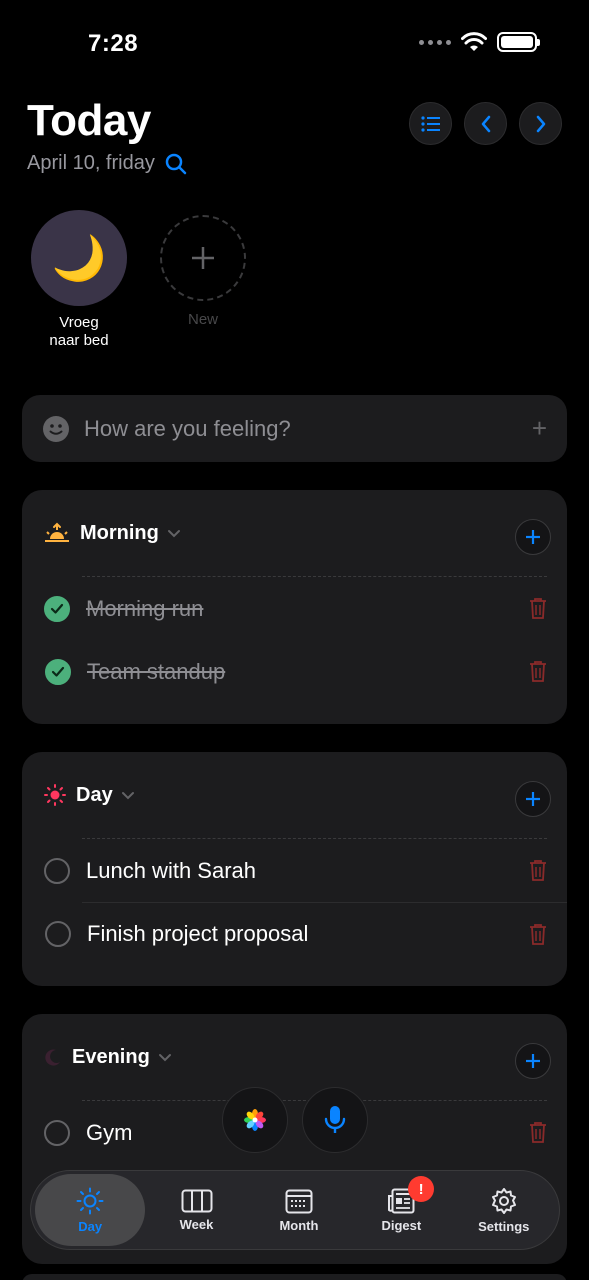  I want to click on date-row: April 10, friday, so click(294, 163).